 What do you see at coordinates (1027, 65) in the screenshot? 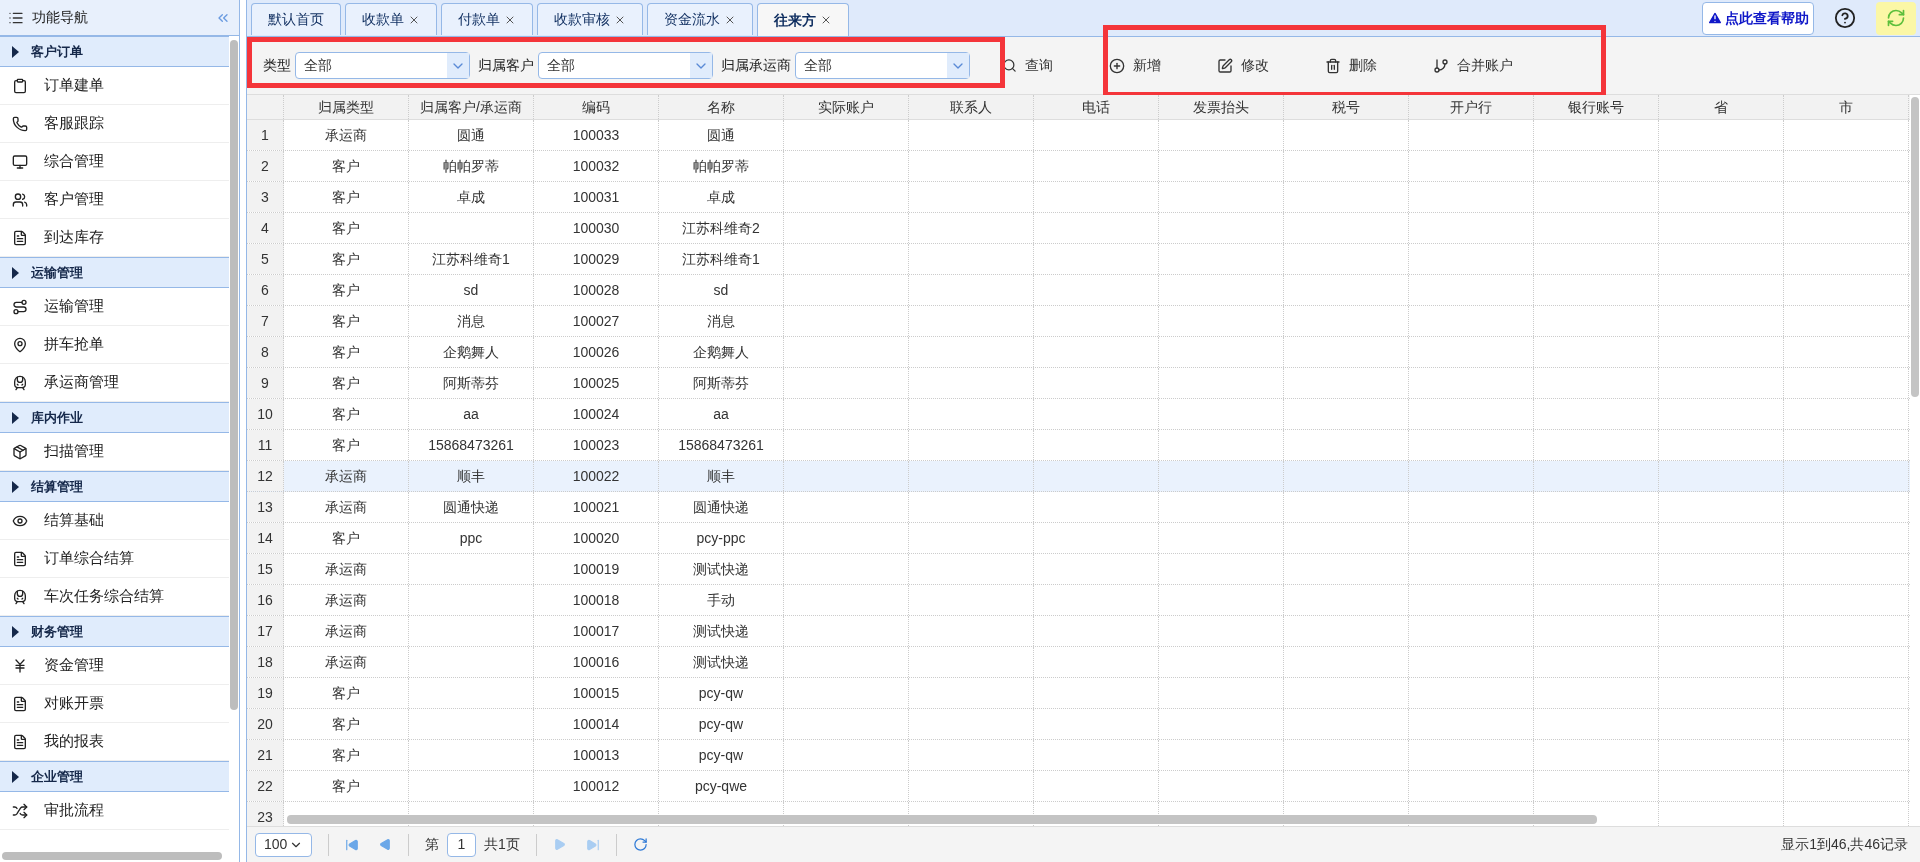
I see `search-button: 查询` at bounding box center [1027, 65].